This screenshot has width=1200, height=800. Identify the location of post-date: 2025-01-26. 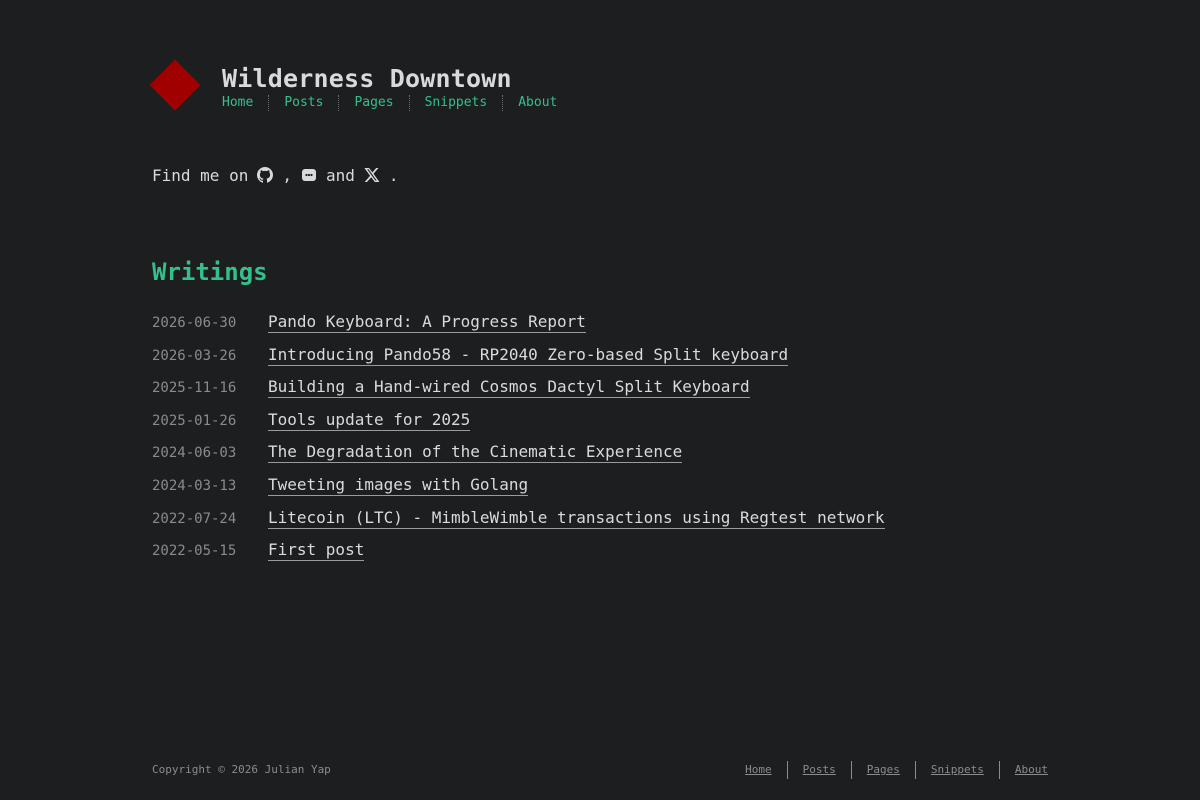
(194, 420).